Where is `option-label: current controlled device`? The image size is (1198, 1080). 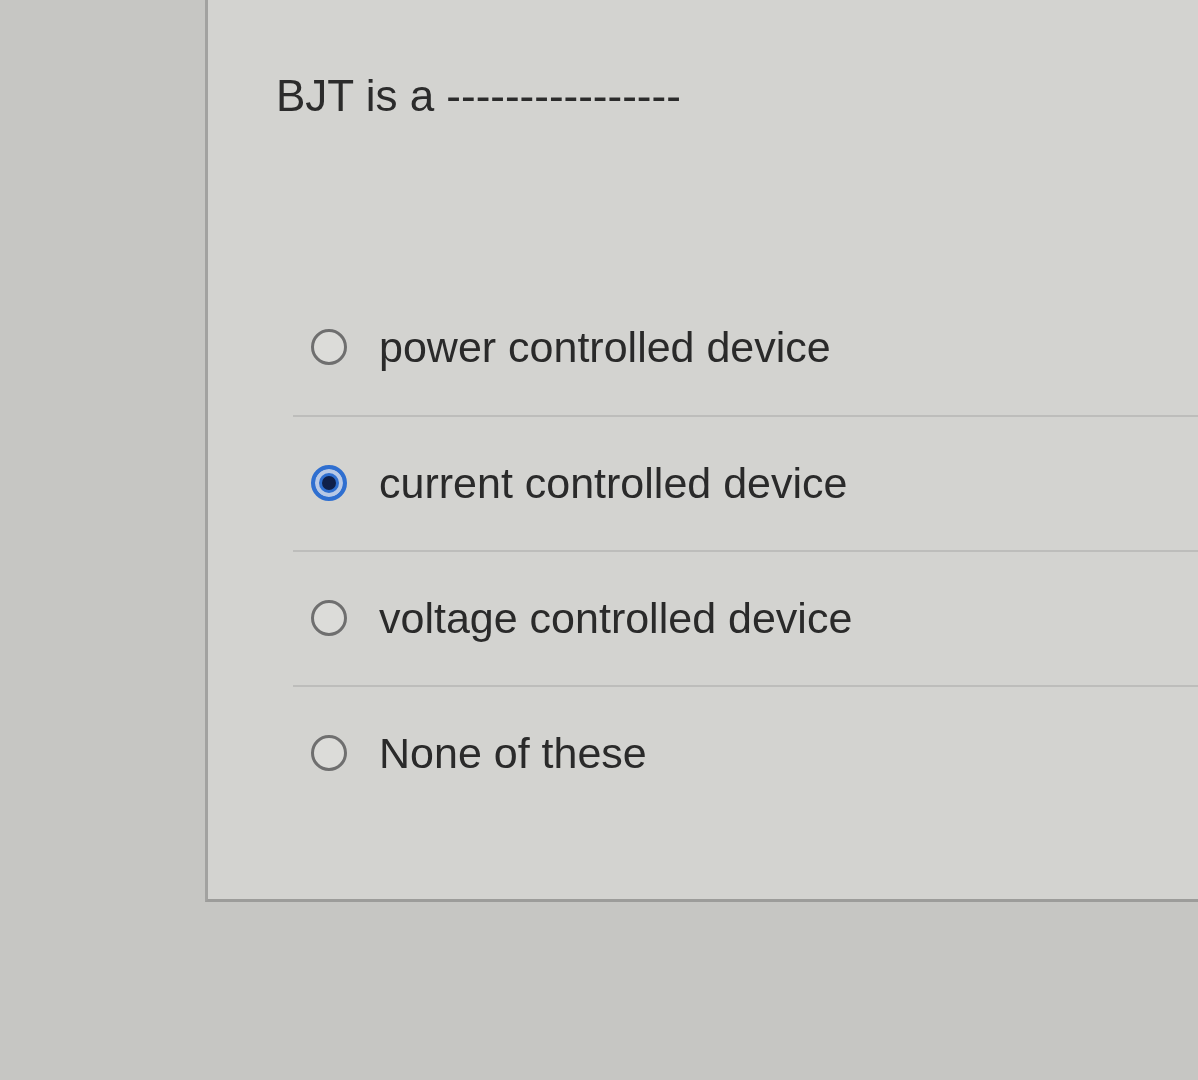 option-label: current controlled device is located at coordinates (613, 483).